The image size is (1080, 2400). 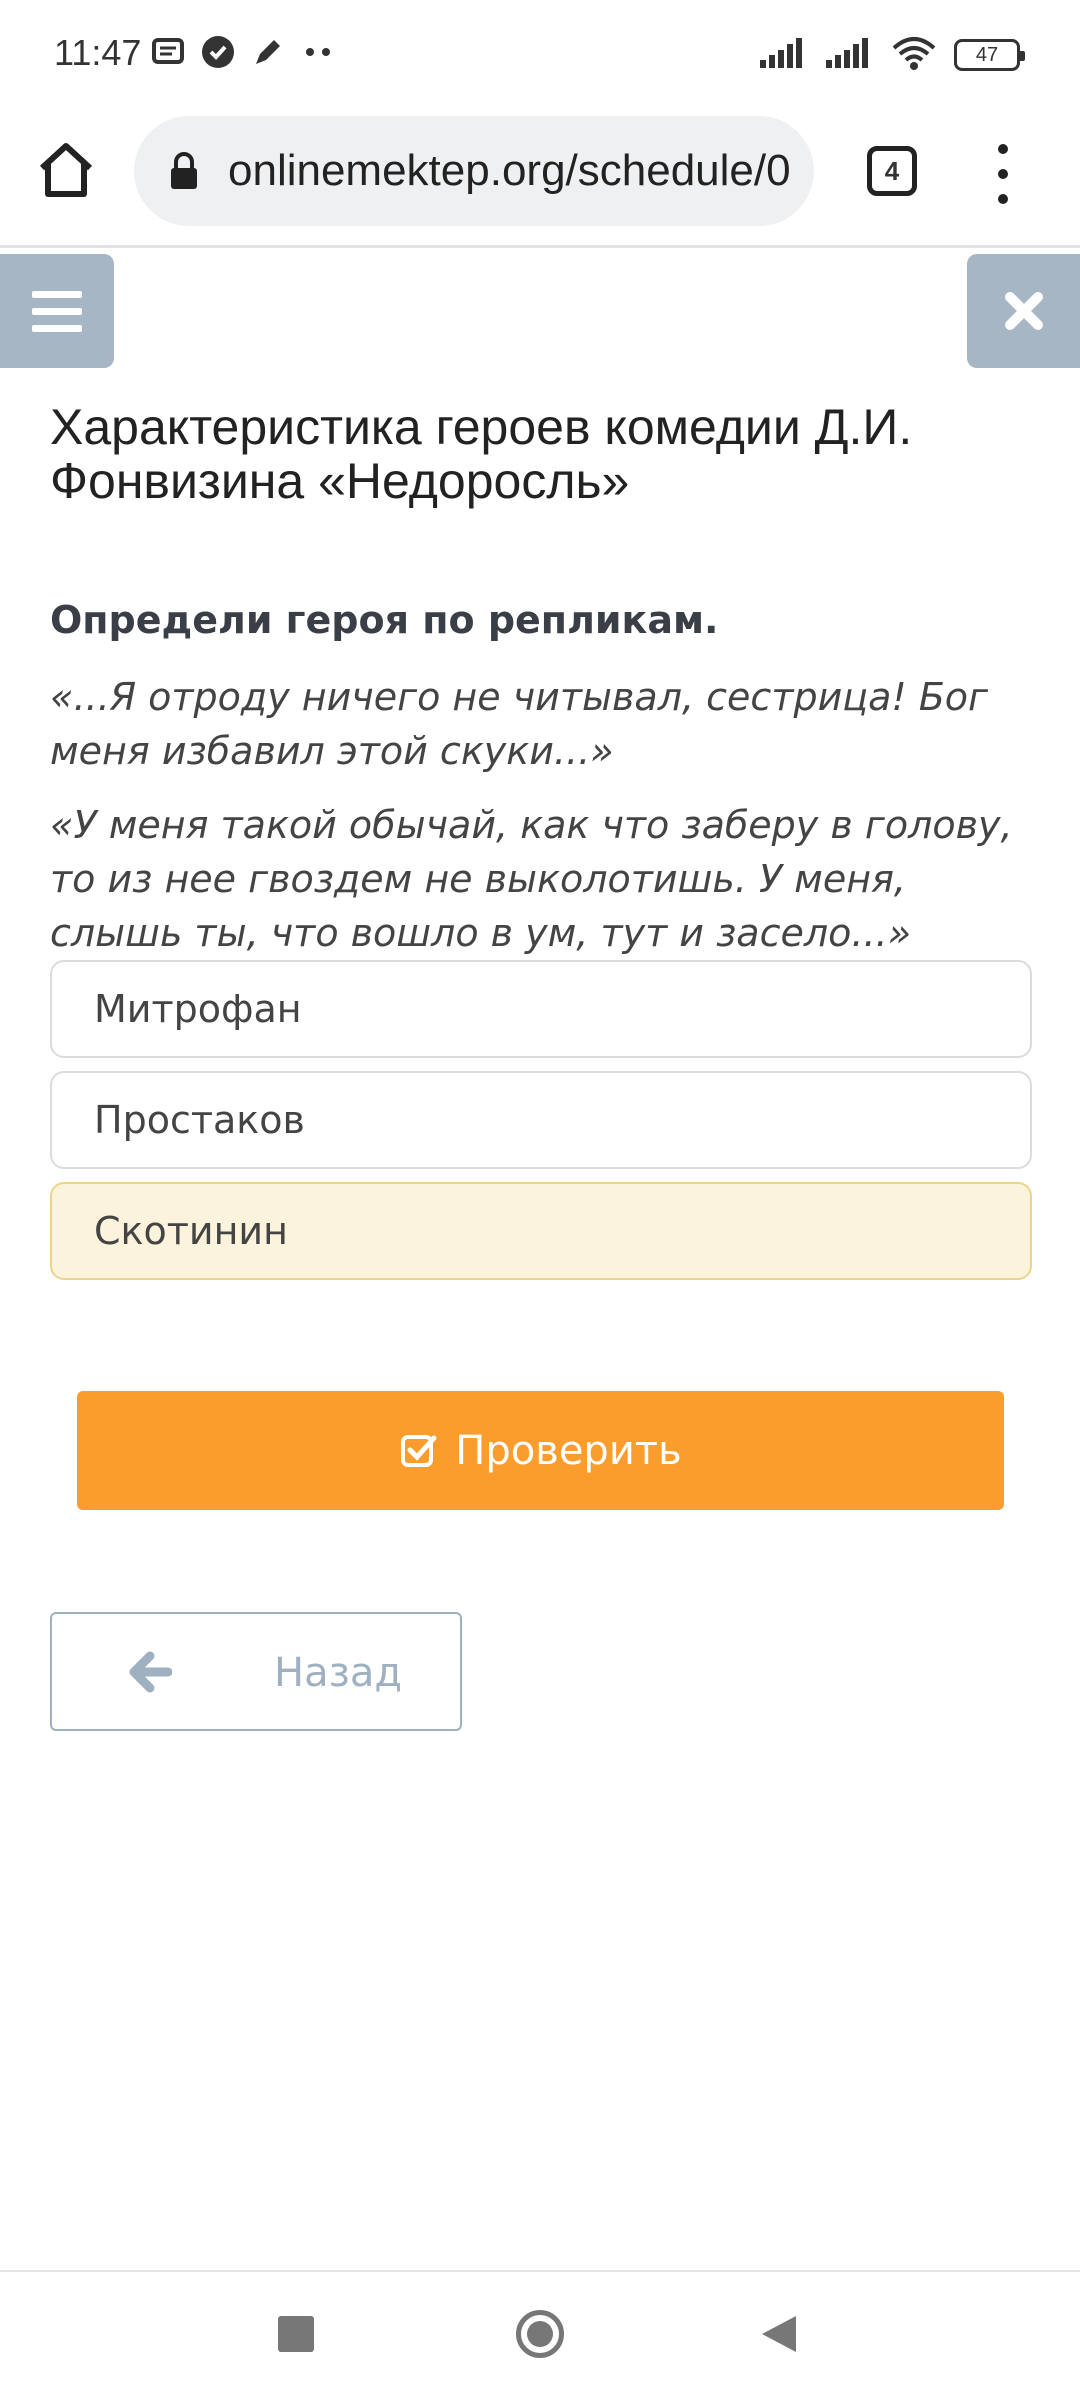 I want to click on back-nav-button, so click(x=779, y=2334).